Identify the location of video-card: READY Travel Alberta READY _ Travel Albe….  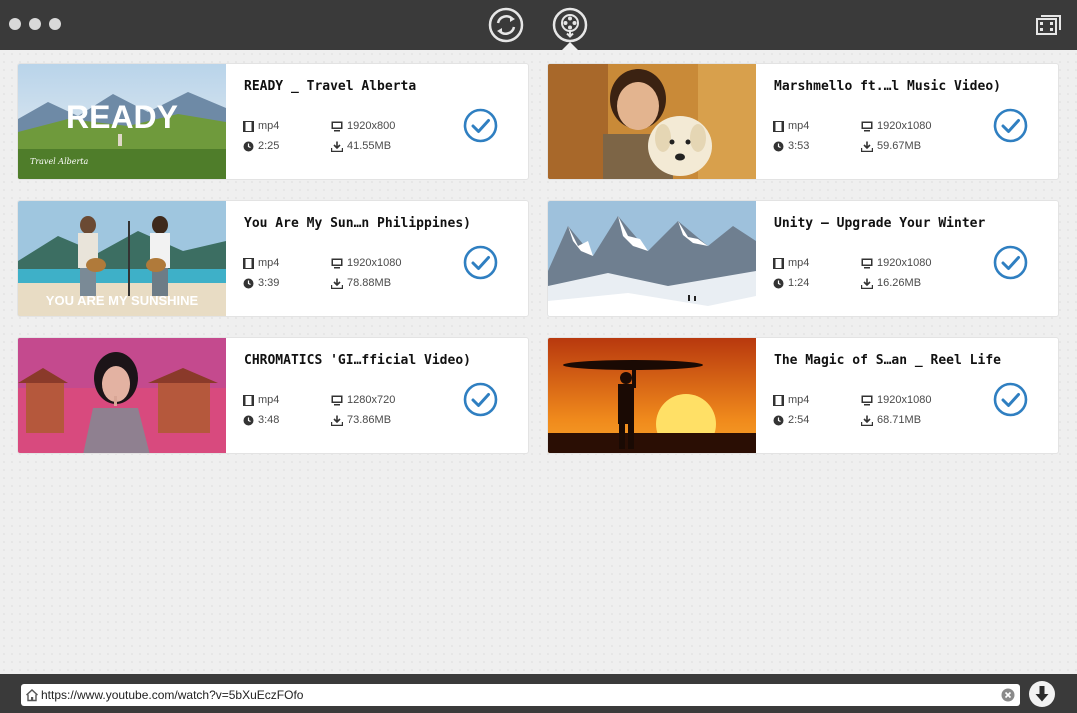
(273, 121).